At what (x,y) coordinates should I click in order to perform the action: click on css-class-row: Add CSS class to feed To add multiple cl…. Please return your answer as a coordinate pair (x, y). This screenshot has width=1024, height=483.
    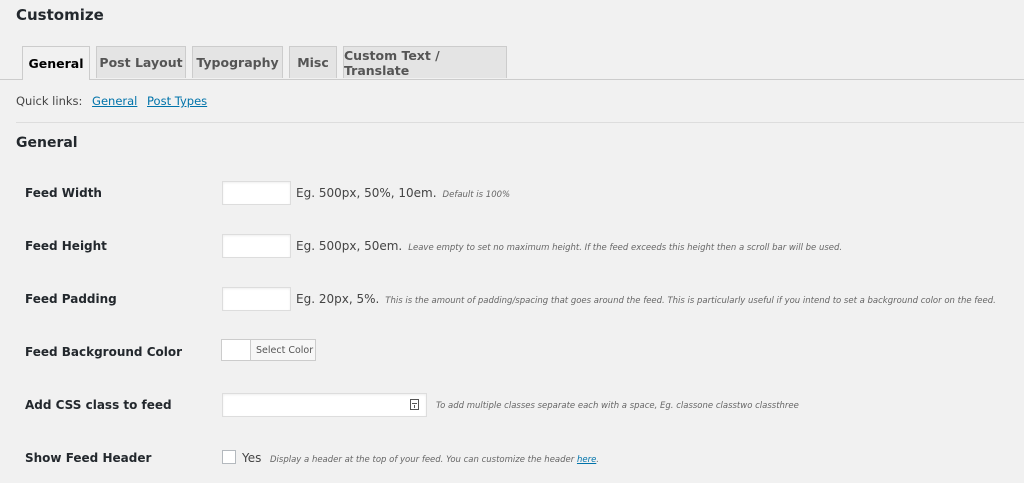
    Looking at the image, I should click on (512, 406).